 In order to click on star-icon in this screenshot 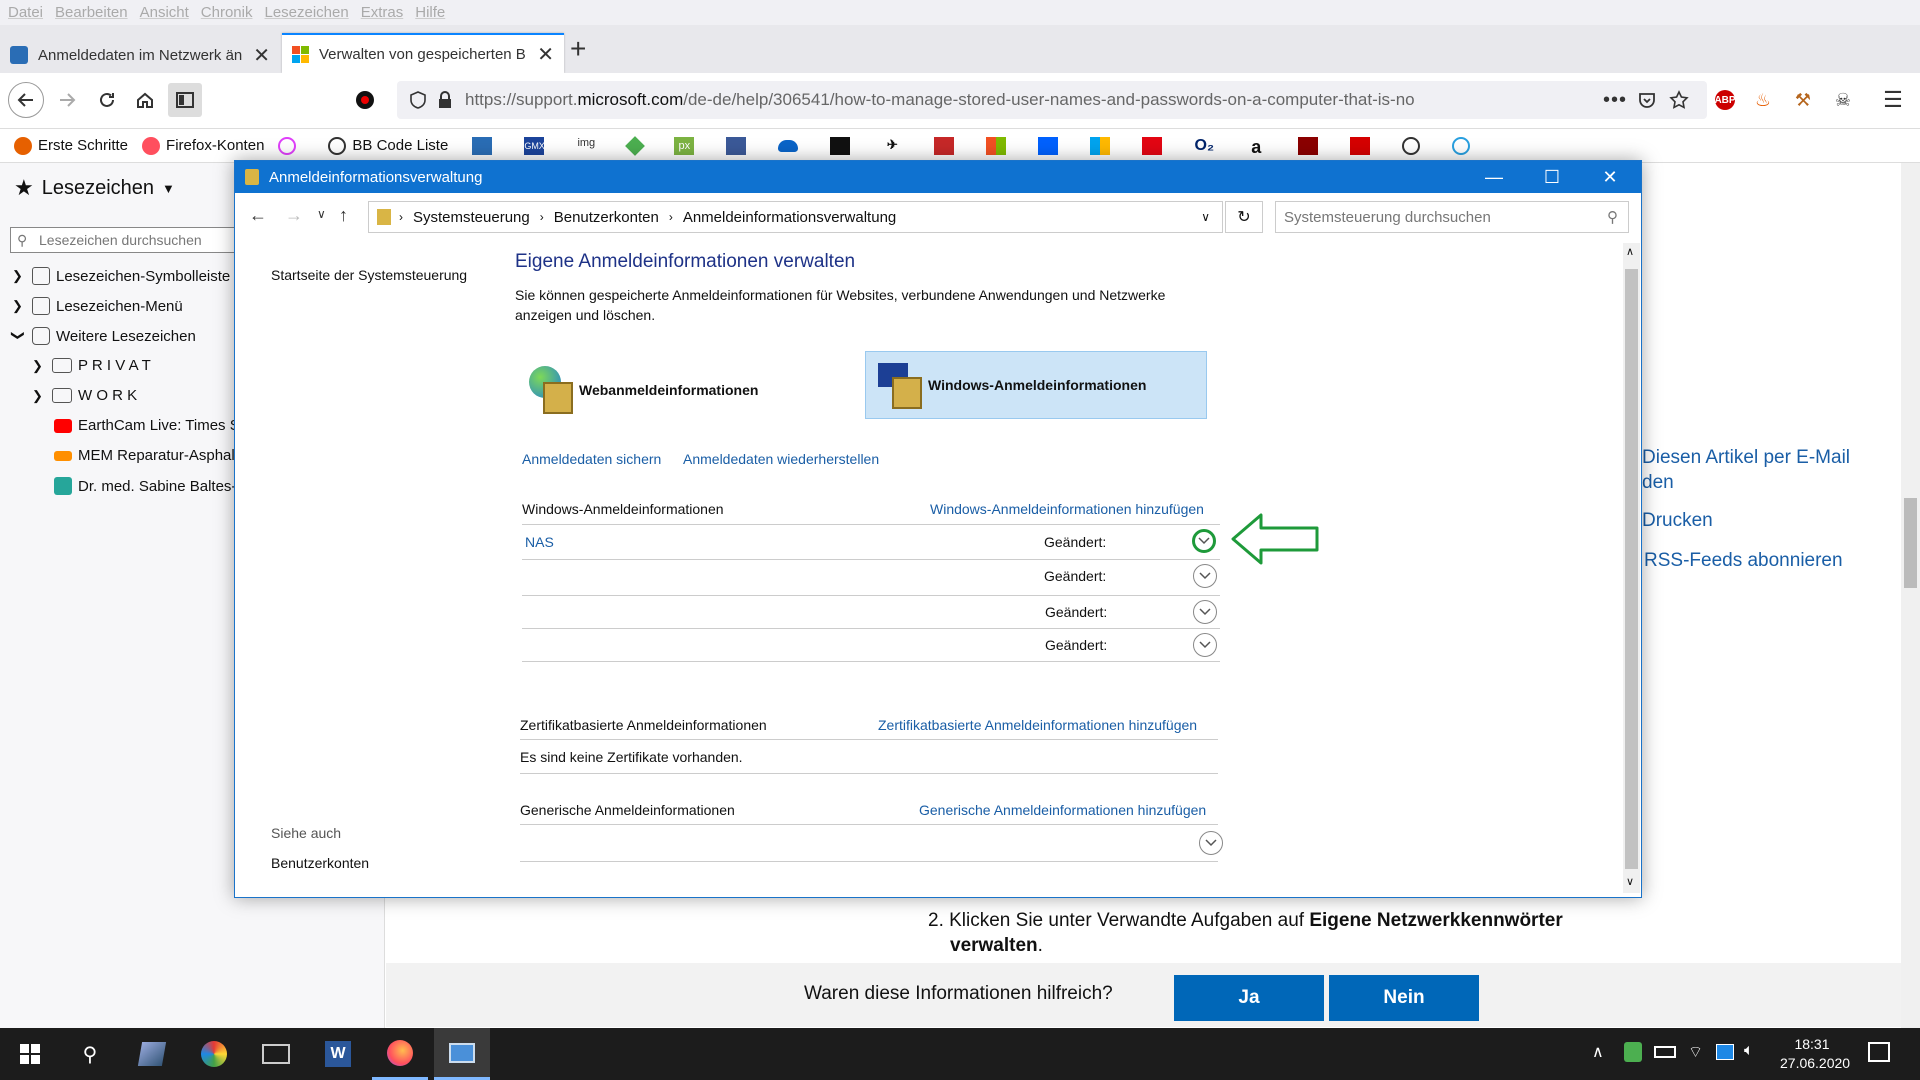, I will do `click(1679, 100)`.